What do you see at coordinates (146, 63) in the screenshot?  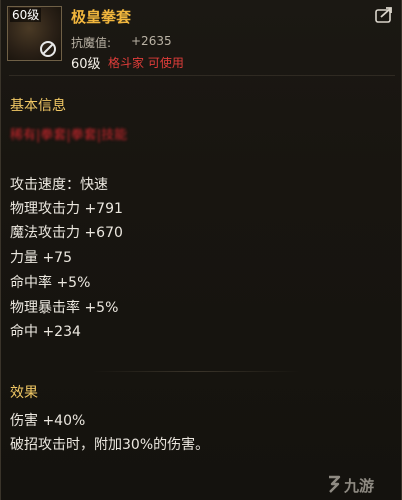 I see `class-restriction: 格斗家 可使用` at bounding box center [146, 63].